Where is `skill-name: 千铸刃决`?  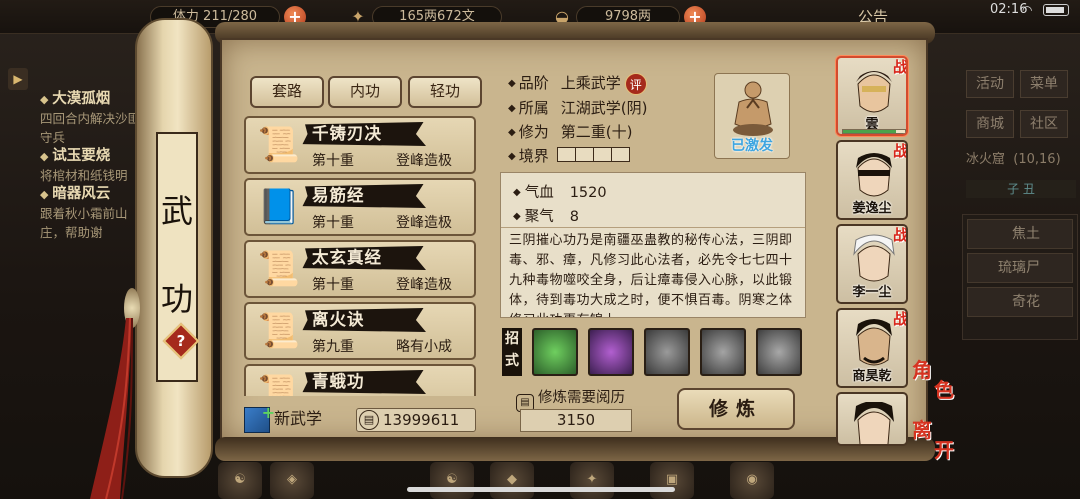 skill-name: 千铸刃决 is located at coordinates (364, 134).